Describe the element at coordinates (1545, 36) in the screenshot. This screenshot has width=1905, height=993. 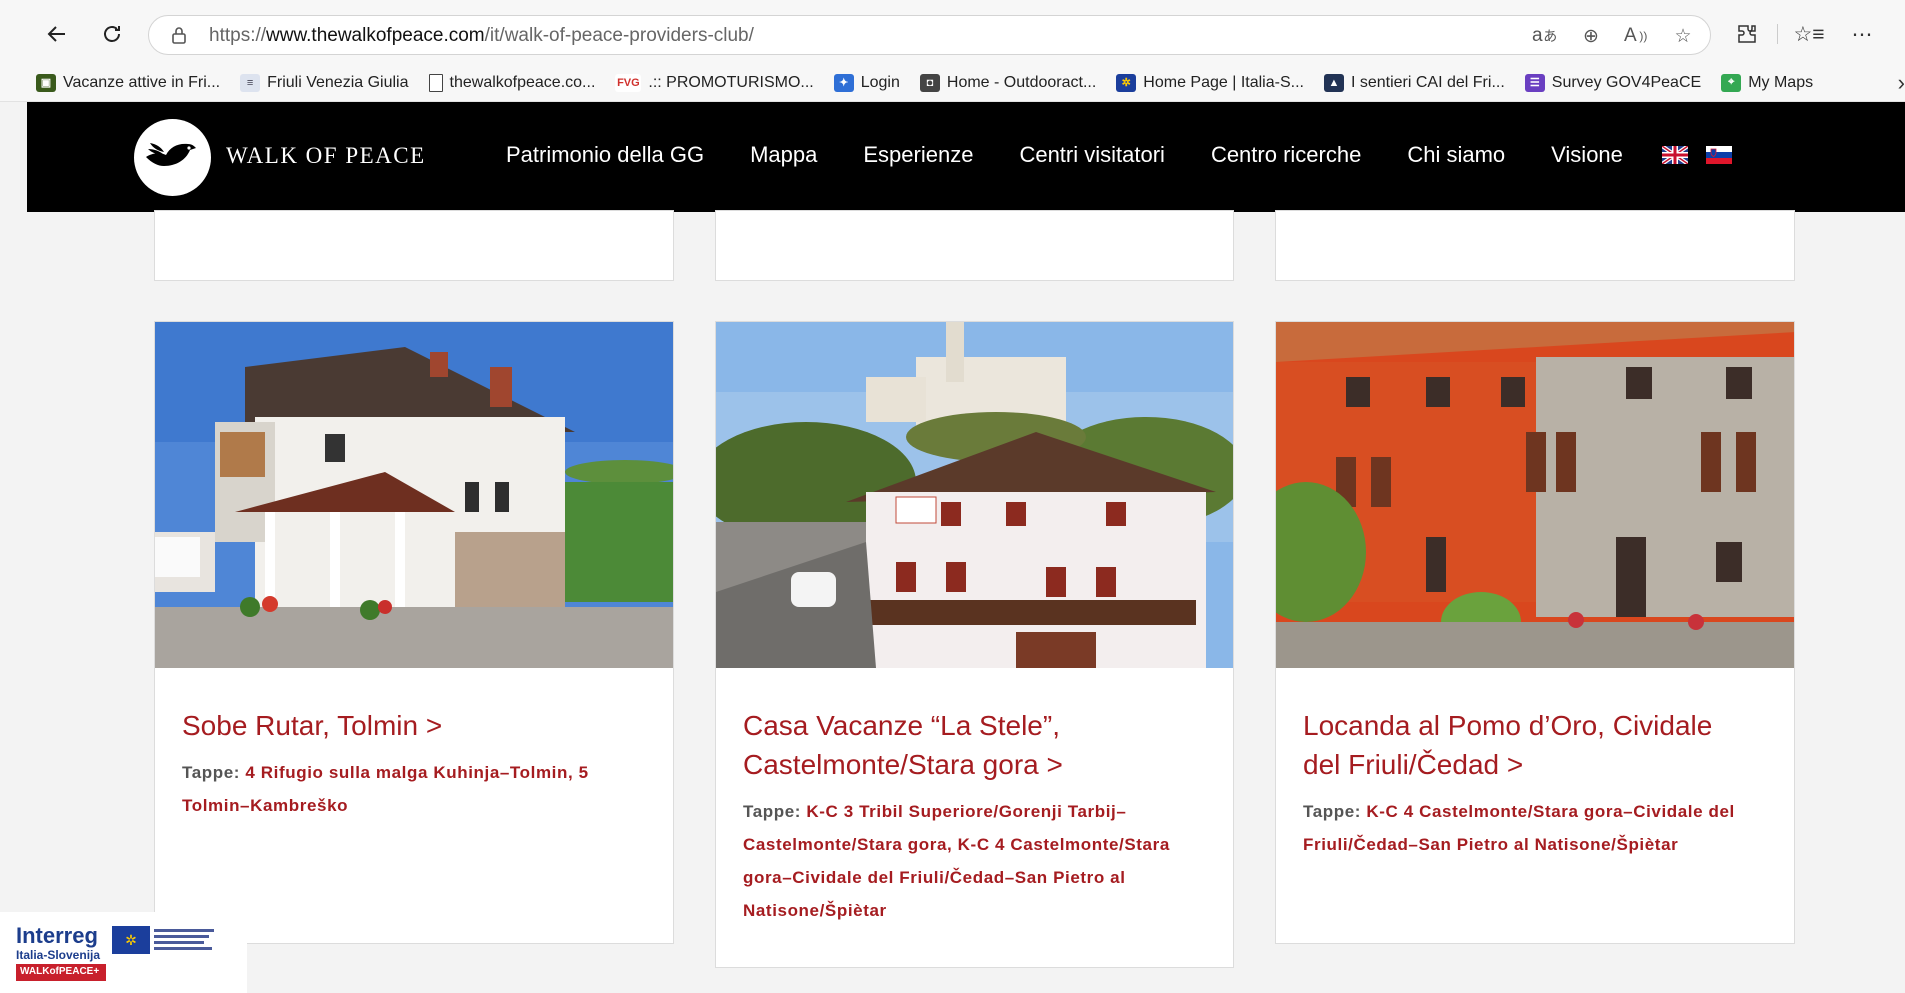
I see `translate-icon: aあ` at that location.